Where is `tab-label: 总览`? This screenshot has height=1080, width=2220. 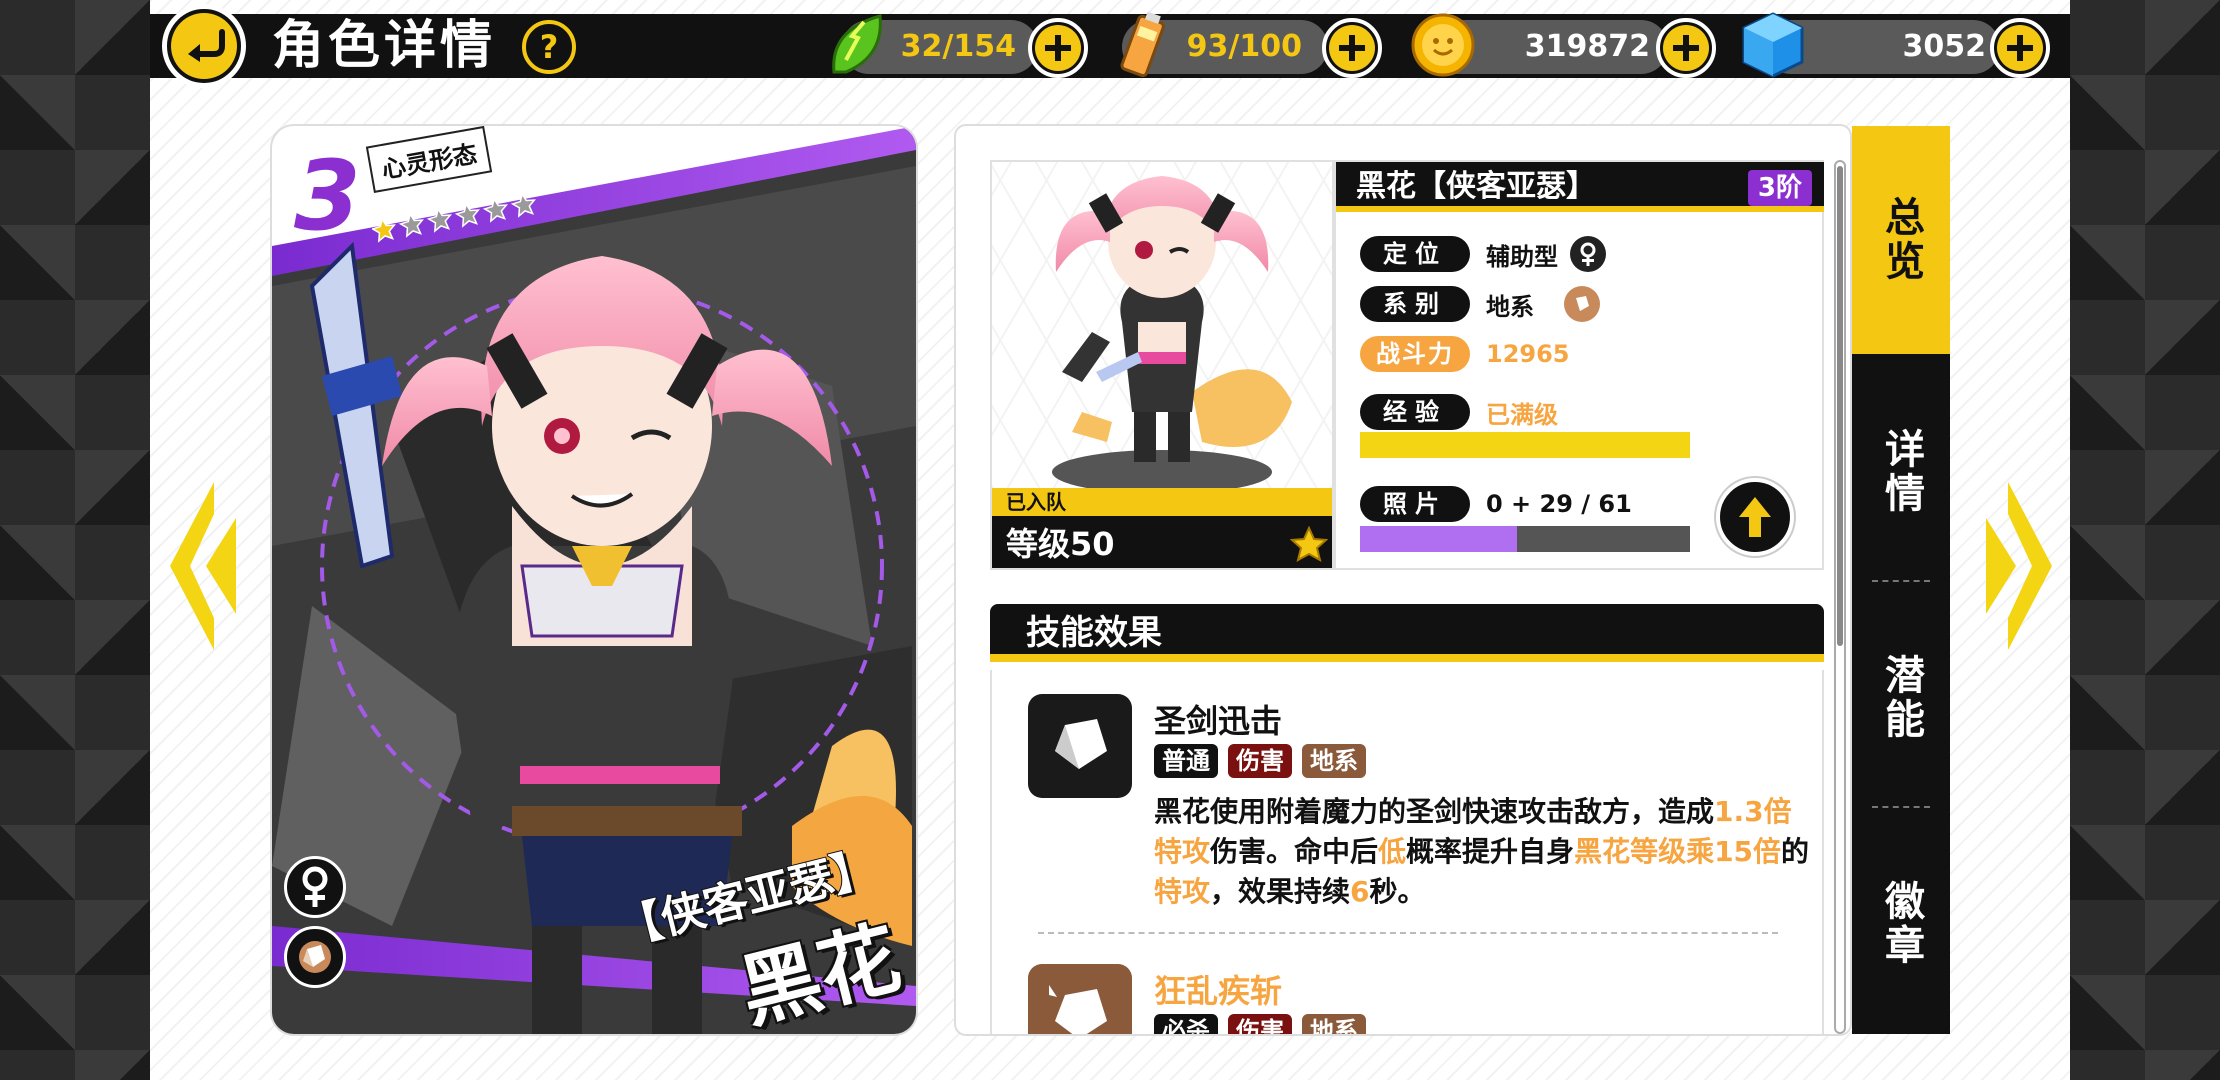
tab-label: 总览 is located at coordinates (1901, 240).